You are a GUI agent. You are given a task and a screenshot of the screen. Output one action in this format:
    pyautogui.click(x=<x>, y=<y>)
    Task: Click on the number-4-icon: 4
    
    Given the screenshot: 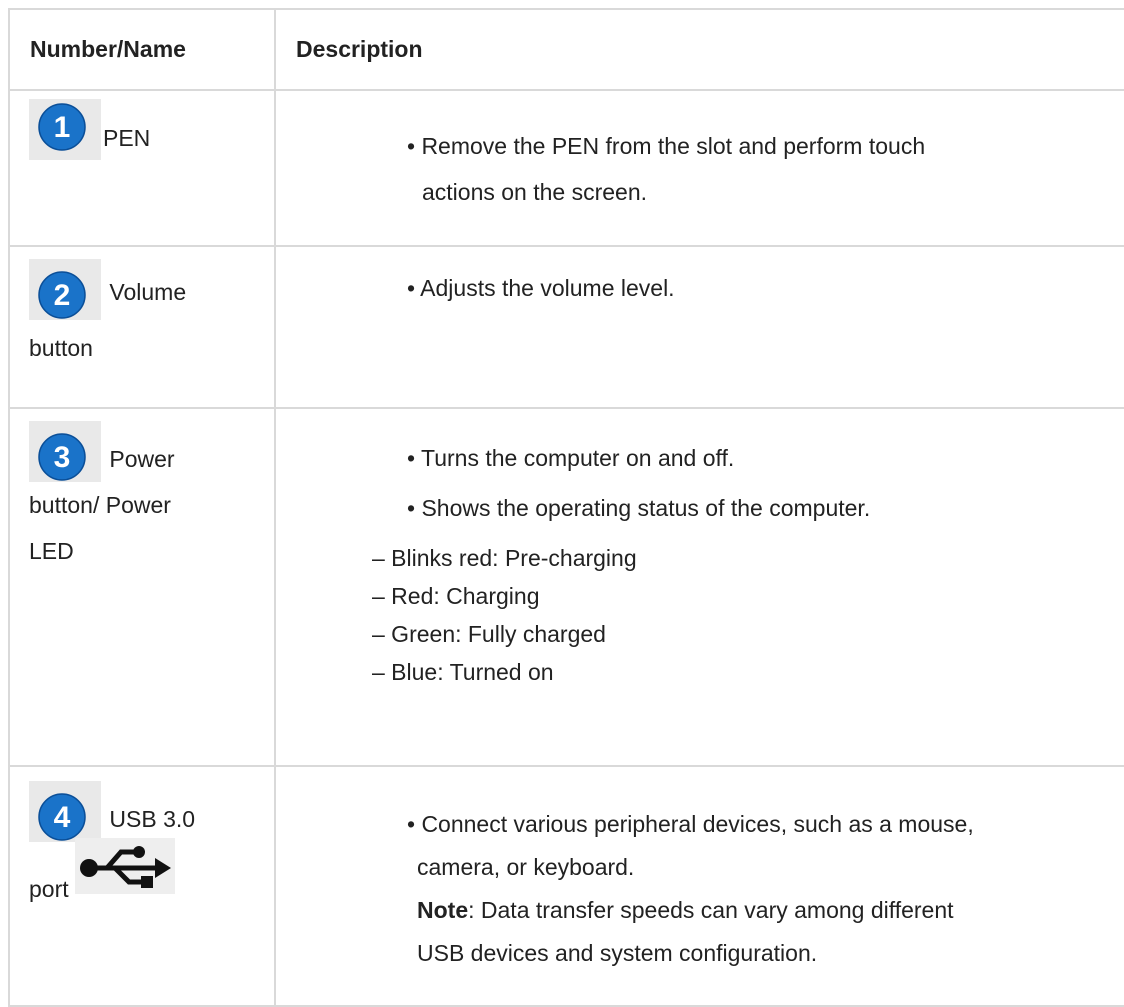 What is the action you would take?
    pyautogui.click(x=65, y=811)
    